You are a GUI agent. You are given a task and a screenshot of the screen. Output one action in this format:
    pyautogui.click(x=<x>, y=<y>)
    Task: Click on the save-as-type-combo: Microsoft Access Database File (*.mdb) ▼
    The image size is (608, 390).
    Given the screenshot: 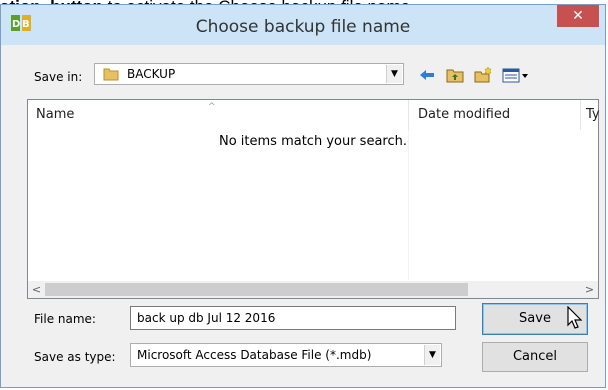 What is the action you would take?
    pyautogui.click(x=286, y=355)
    